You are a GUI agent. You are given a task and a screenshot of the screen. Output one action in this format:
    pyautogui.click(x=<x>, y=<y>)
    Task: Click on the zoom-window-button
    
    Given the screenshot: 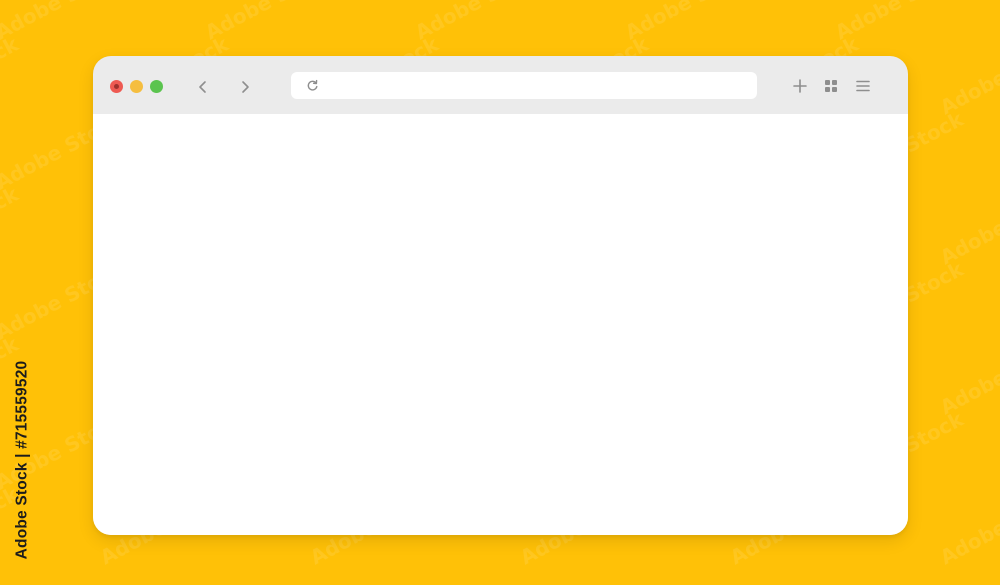 What is the action you would take?
    pyautogui.click(x=156, y=86)
    